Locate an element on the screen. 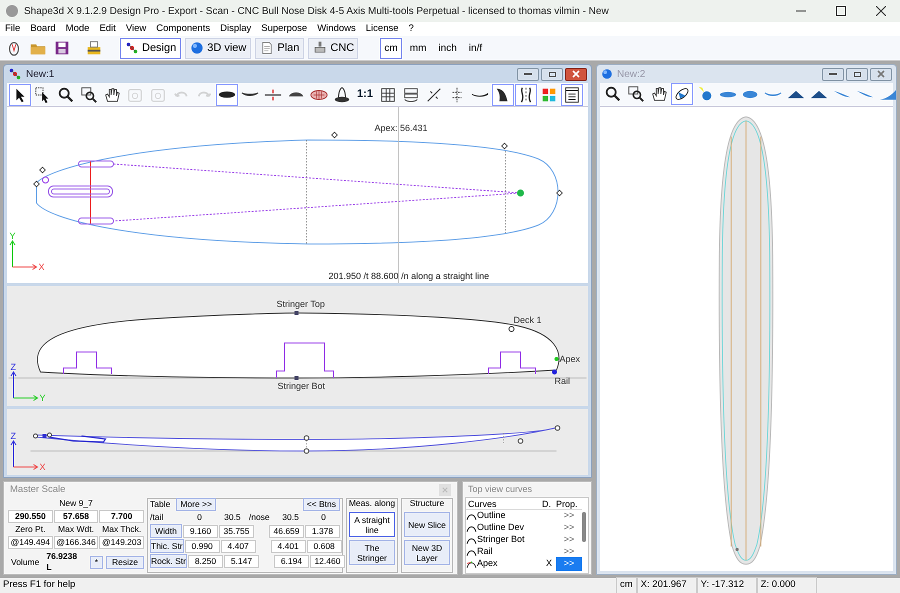  menu-item: Components is located at coordinates (183, 29).